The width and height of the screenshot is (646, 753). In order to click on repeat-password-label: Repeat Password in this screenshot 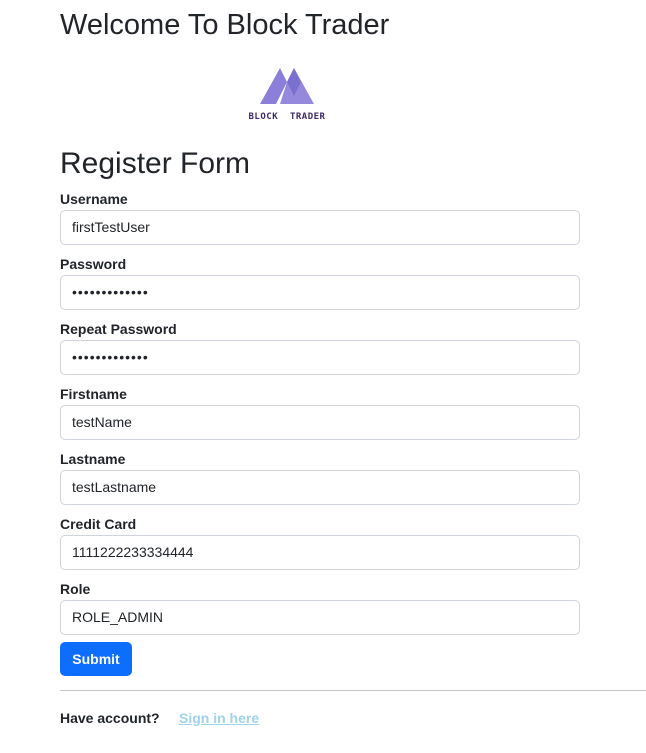, I will do `click(118, 329)`.